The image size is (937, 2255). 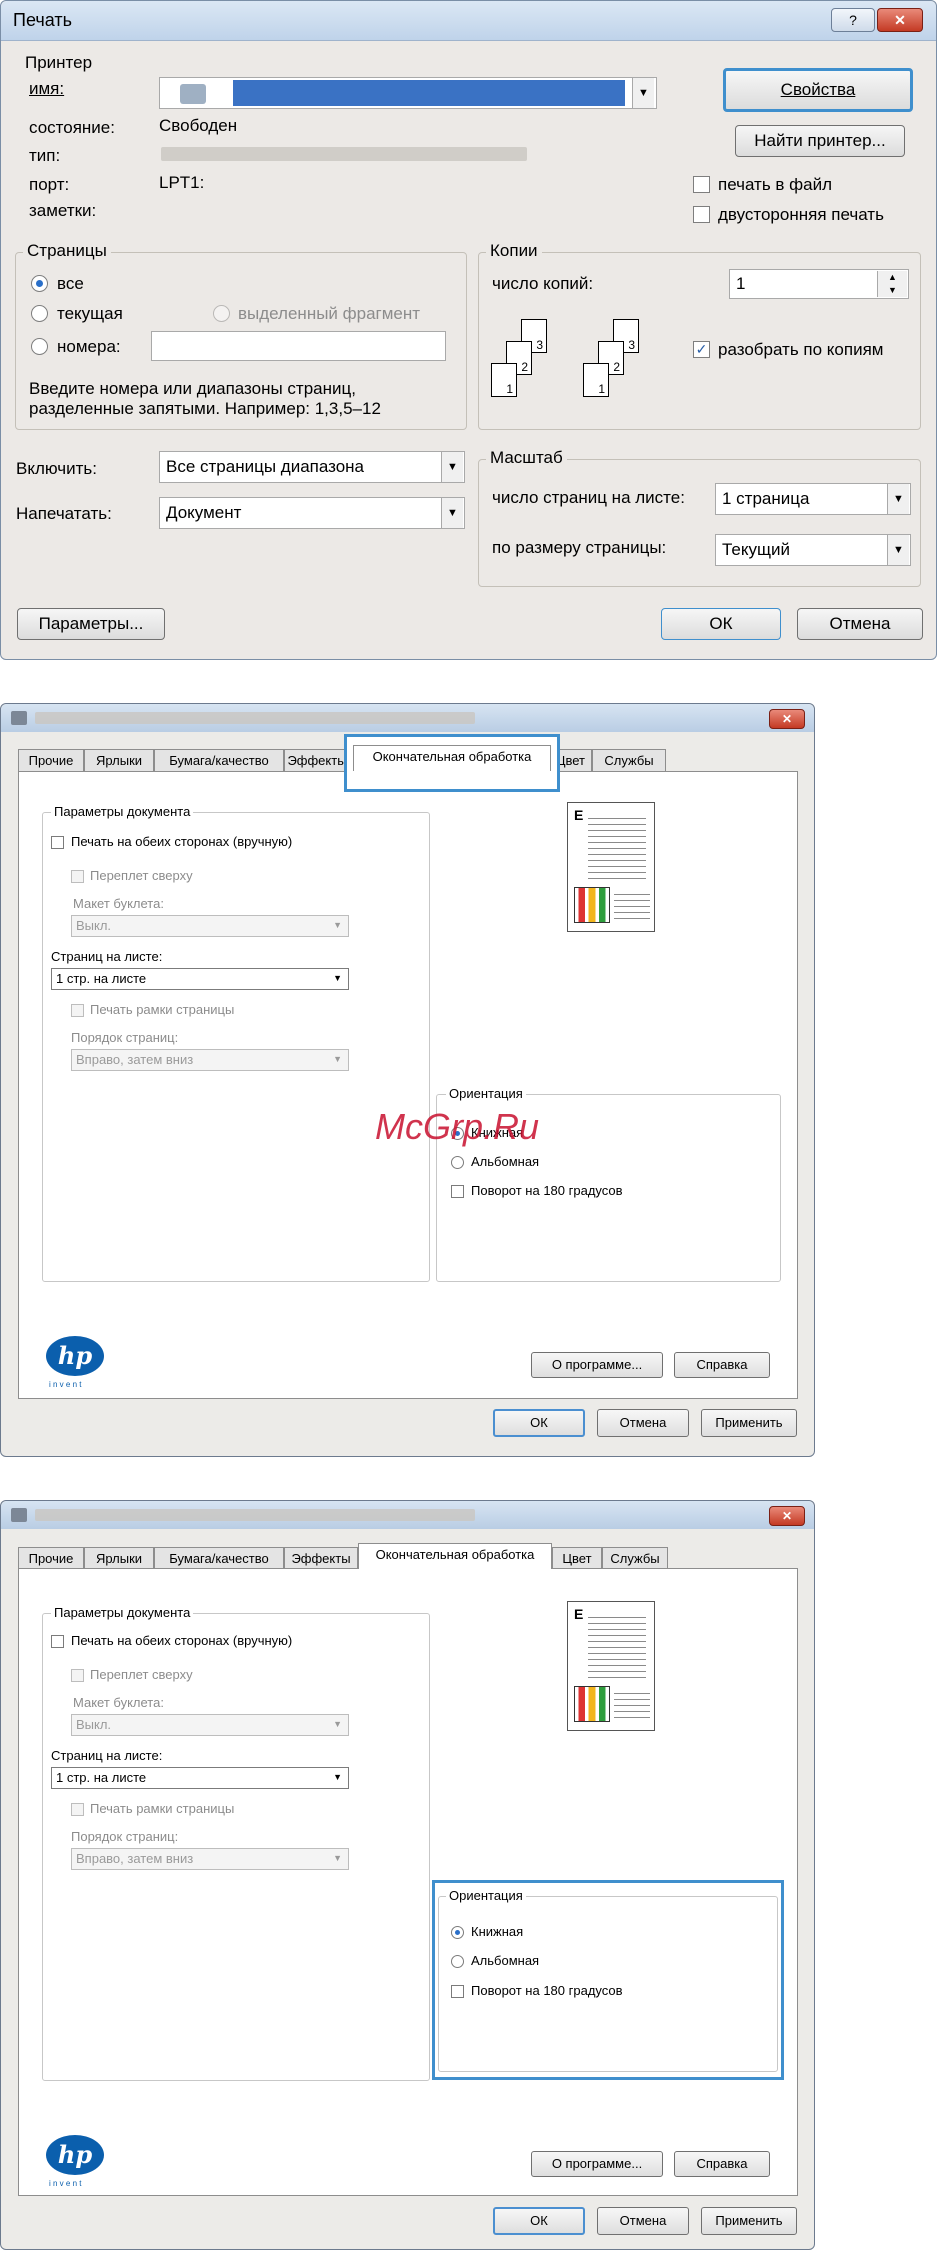 I want to click on pages-per-sheet-select: 1 страница ▼, so click(x=813, y=499).